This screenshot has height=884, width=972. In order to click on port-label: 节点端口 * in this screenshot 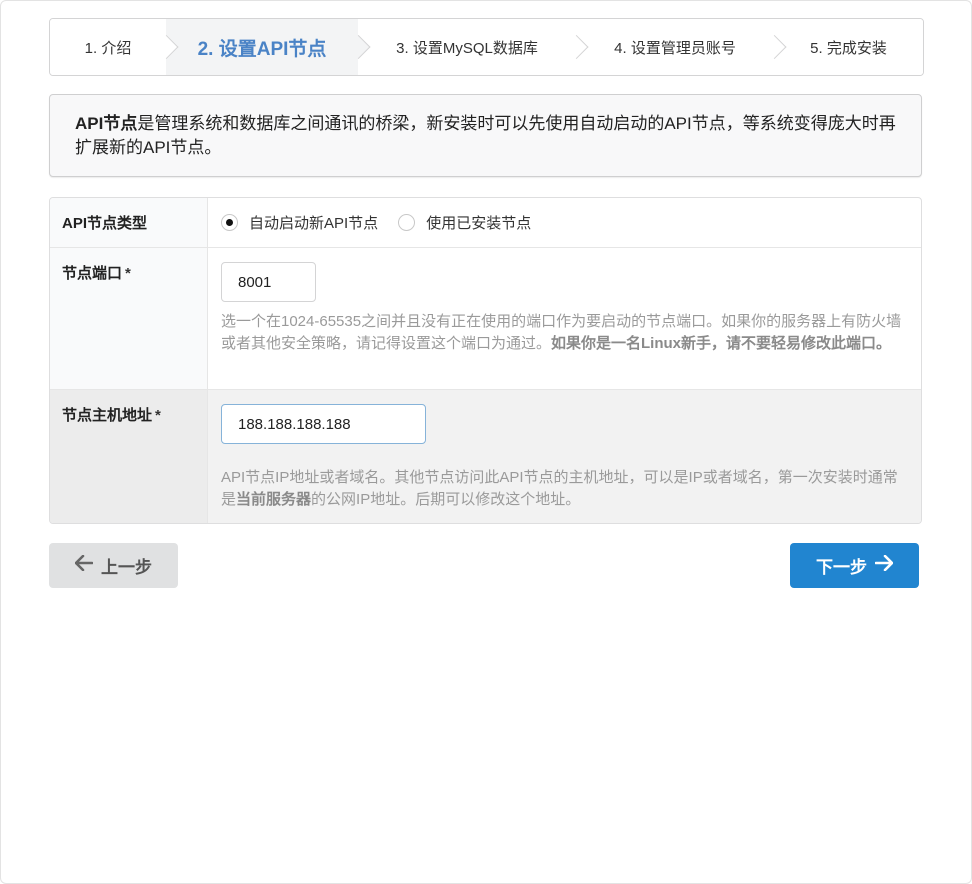, I will do `click(129, 318)`.